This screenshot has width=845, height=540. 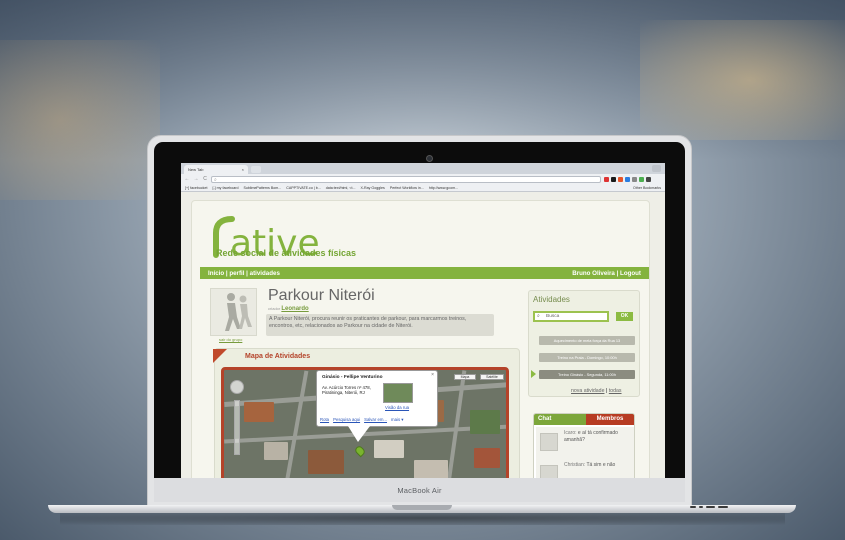 What do you see at coordinates (585, 442) in the screenshot?
I see `chat-message: Icaro: e aí tá confirmado amanhã?` at bounding box center [585, 442].